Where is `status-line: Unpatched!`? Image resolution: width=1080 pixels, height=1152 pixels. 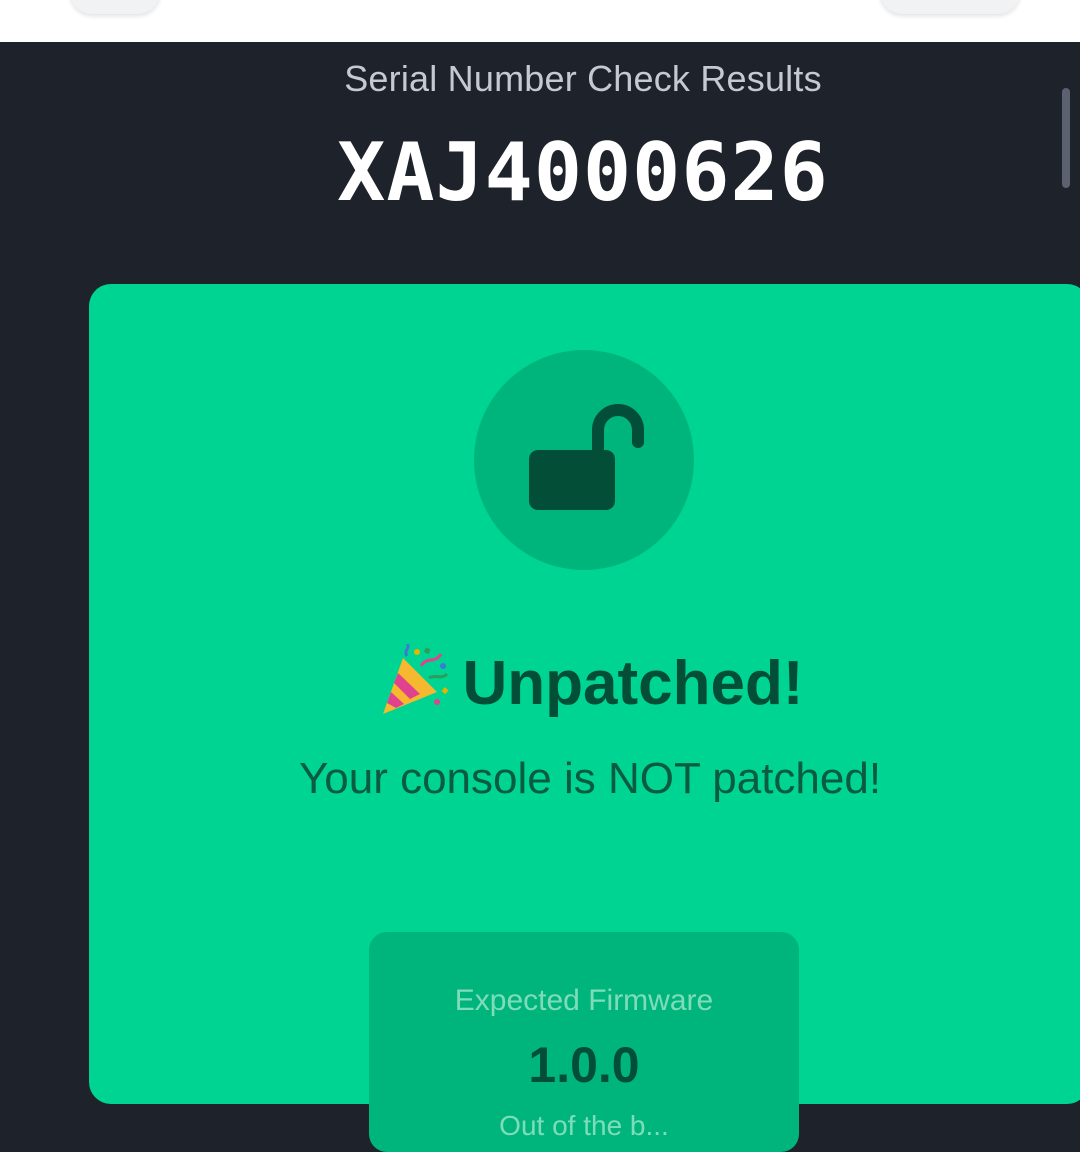
status-line: Unpatched! is located at coordinates (584, 682).